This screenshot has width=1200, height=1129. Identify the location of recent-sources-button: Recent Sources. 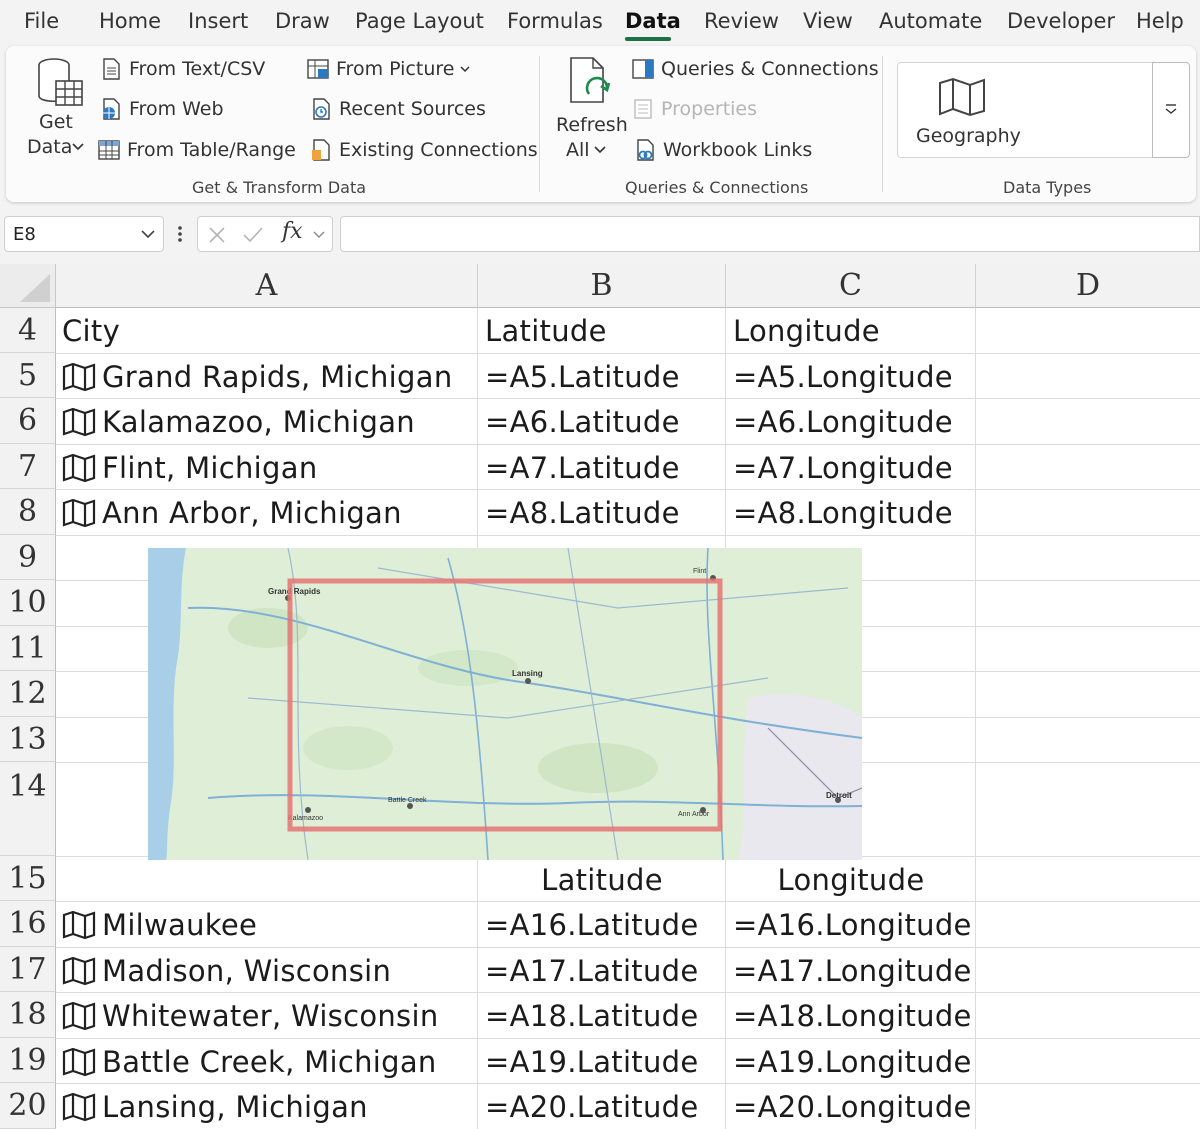
(398, 109).